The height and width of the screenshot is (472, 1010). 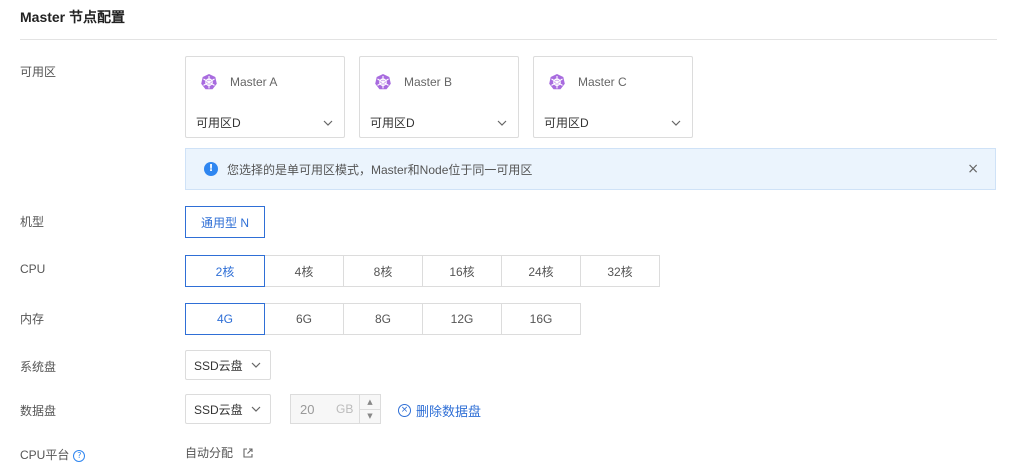 I want to click on size-stepper: ▲ ▼, so click(x=369, y=409).